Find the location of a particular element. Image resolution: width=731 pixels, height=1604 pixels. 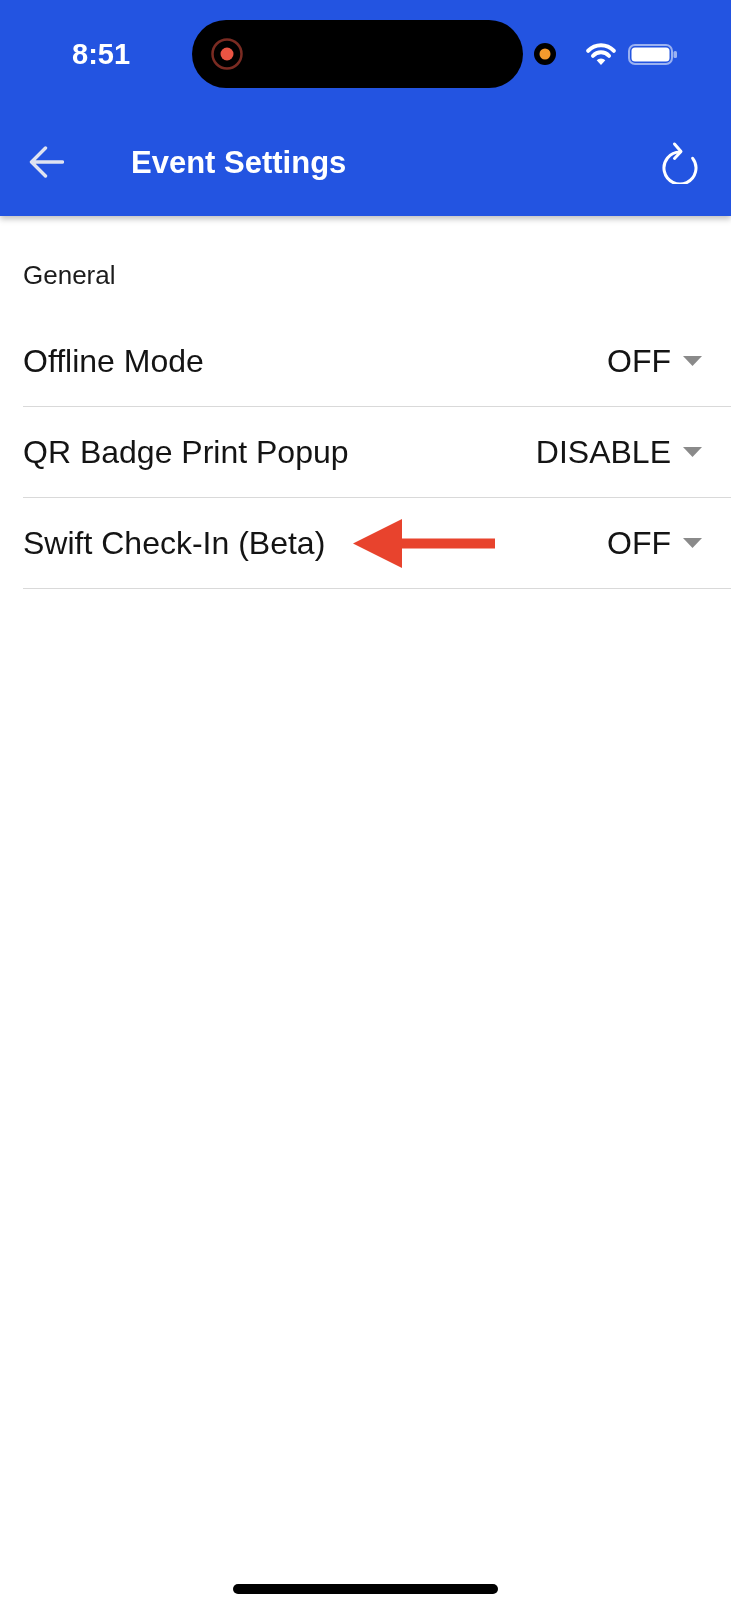

back-button is located at coordinates (46, 162).